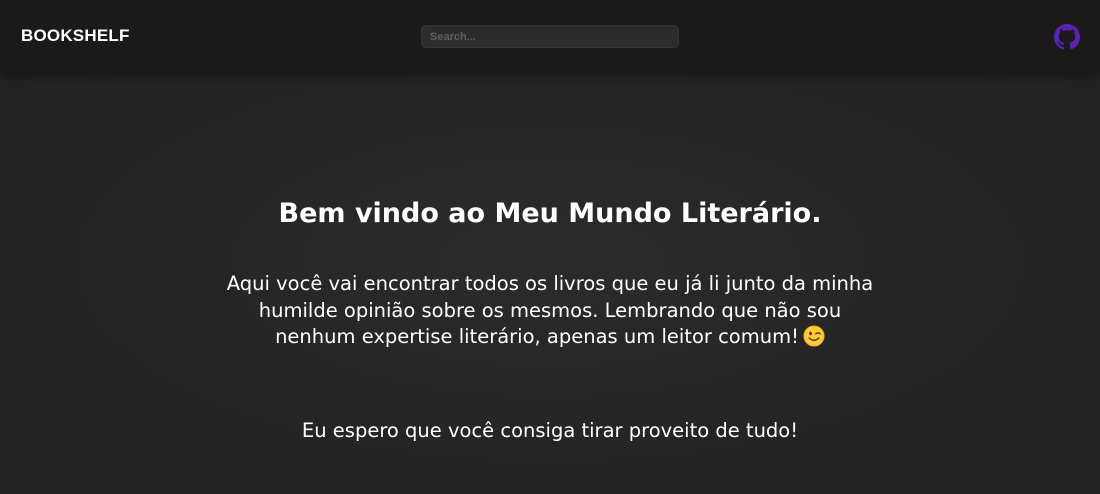  Describe the element at coordinates (814, 336) in the screenshot. I see `winking-face-emoji-icon` at that location.